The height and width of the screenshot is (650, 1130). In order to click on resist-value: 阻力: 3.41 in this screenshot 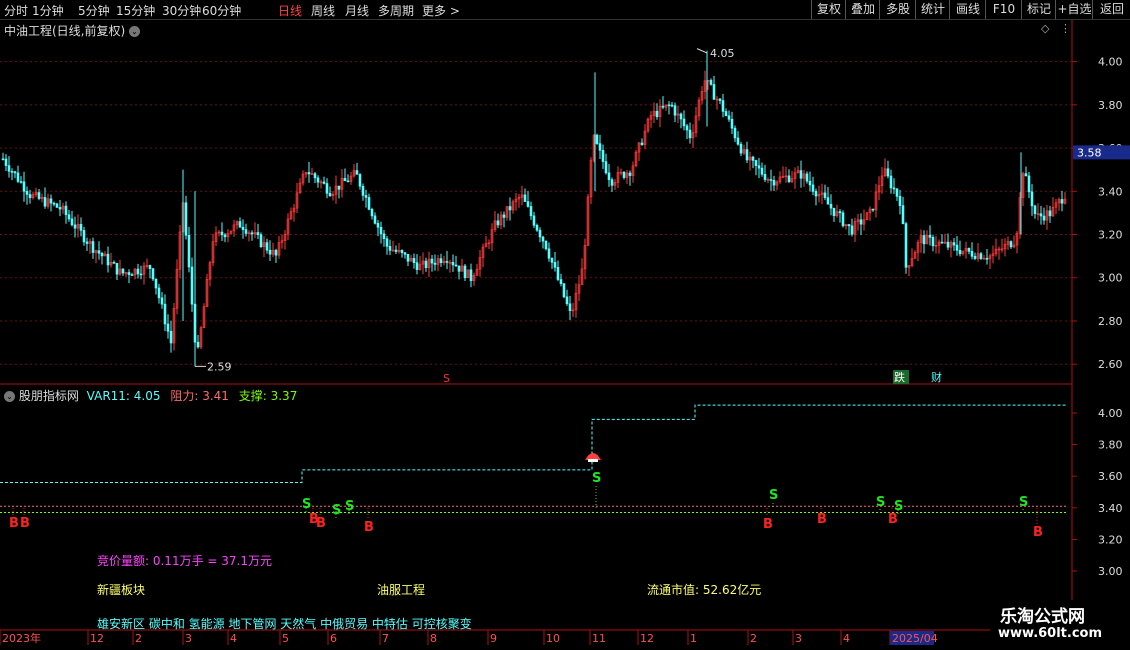, I will do `click(199, 396)`.